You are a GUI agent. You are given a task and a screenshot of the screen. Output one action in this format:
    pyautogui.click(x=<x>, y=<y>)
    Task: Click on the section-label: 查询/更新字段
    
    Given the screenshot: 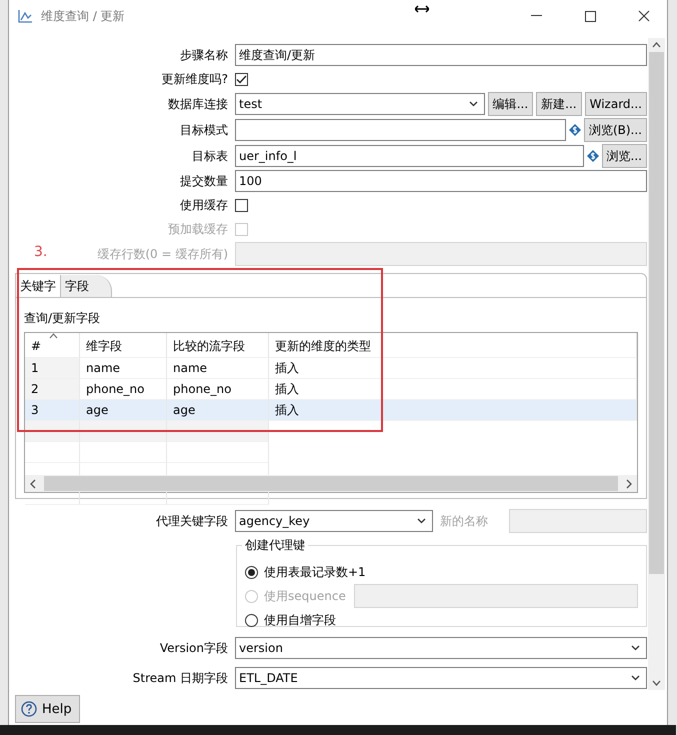 What is the action you would take?
    pyautogui.click(x=63, y=318)
    